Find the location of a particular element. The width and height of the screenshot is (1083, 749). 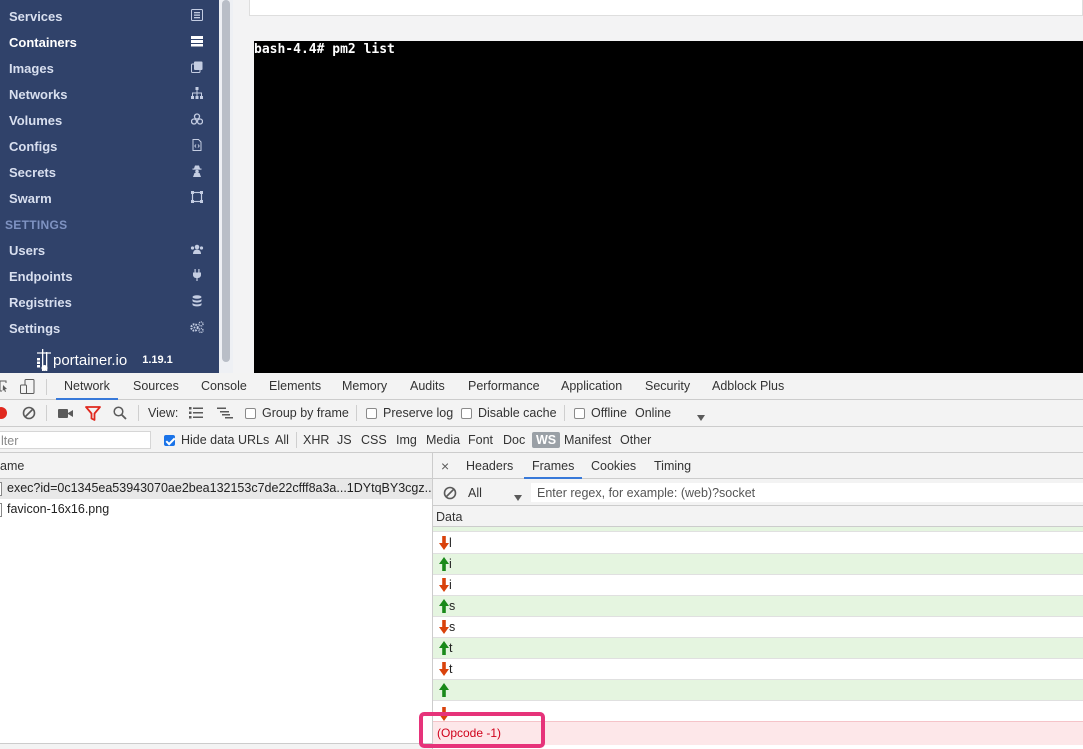

frame-row-received: s is located at coordinates (758, 627).